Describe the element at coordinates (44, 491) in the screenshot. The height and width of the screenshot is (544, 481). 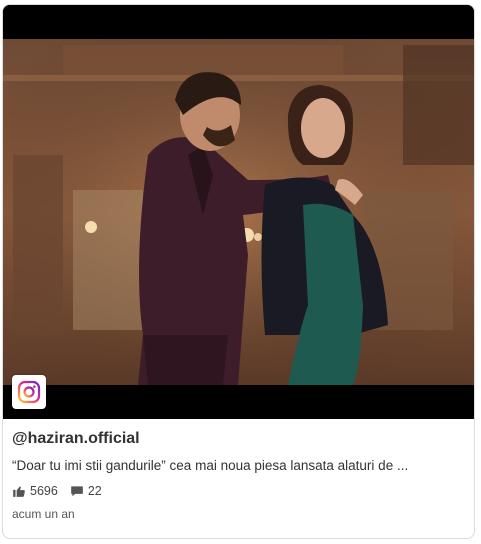
I see `likes-count: 5696` at that location.